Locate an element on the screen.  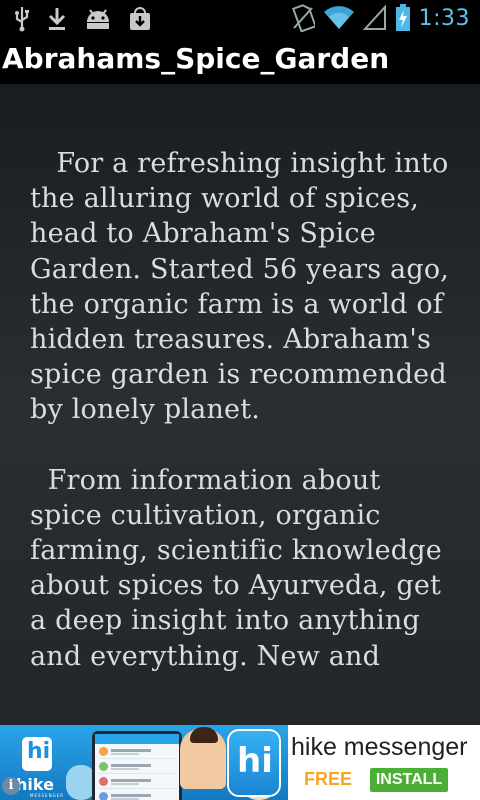
phone-mockup is located at coordinates (137, 765).